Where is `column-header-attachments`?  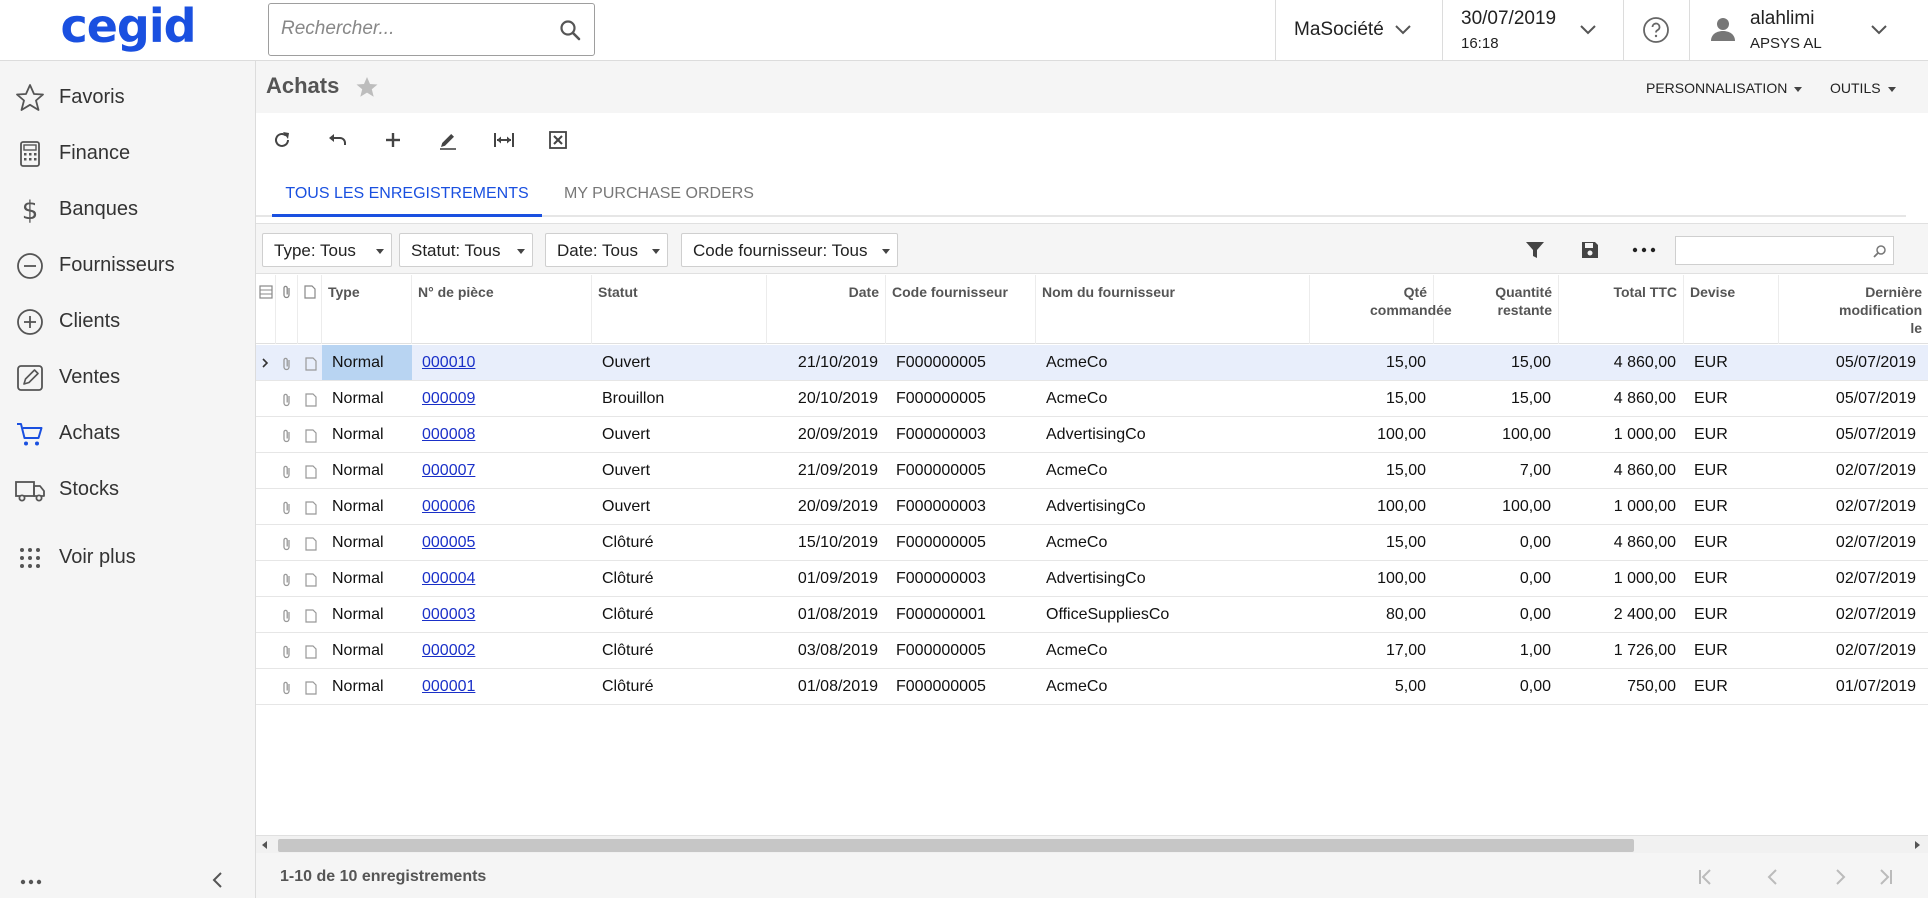 column-header-attachments is located at coordinates (287, 309).